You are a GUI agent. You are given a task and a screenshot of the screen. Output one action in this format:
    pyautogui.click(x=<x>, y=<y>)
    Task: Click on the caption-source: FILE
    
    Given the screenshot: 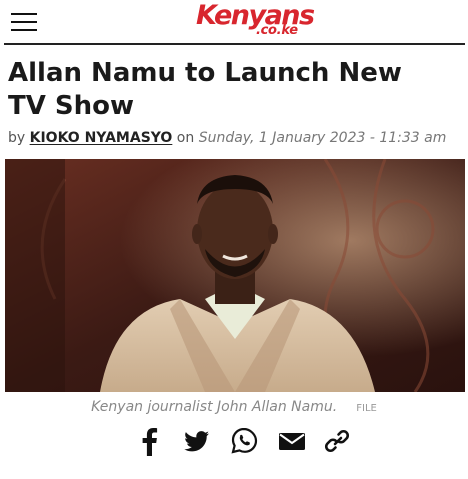 What is the action you would take?
    pyautogui.click(x=366, y=408)
    